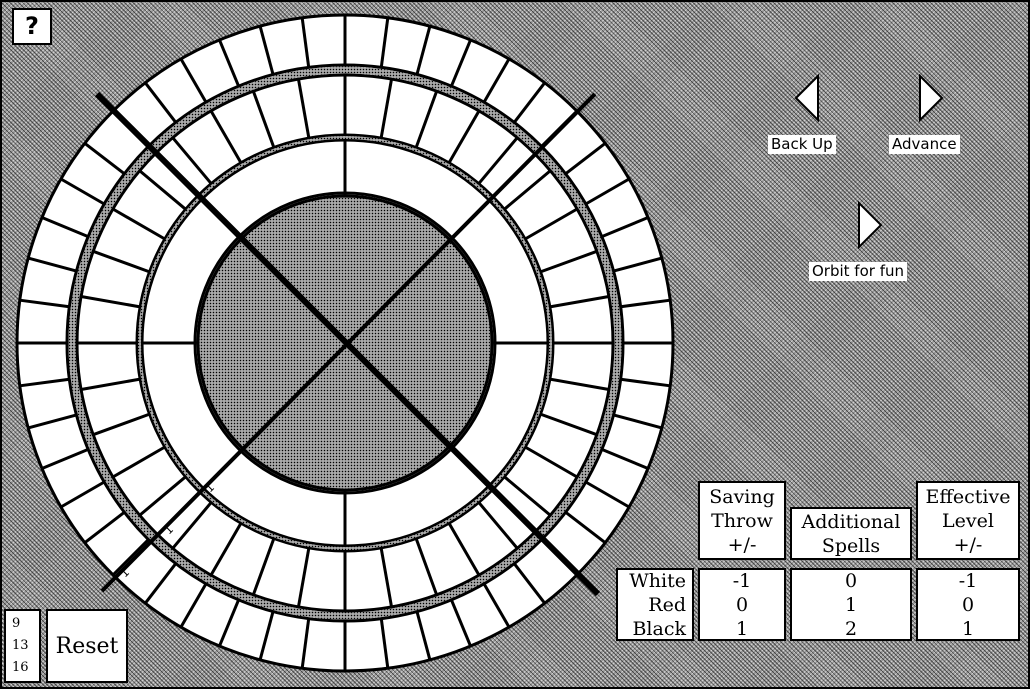 The image size is (1030, 689). What do you see at coordinates (968, 520) in the screenshot?
I see `effective-level-header: Effective Level +/-` at bounding box center [968, 520].